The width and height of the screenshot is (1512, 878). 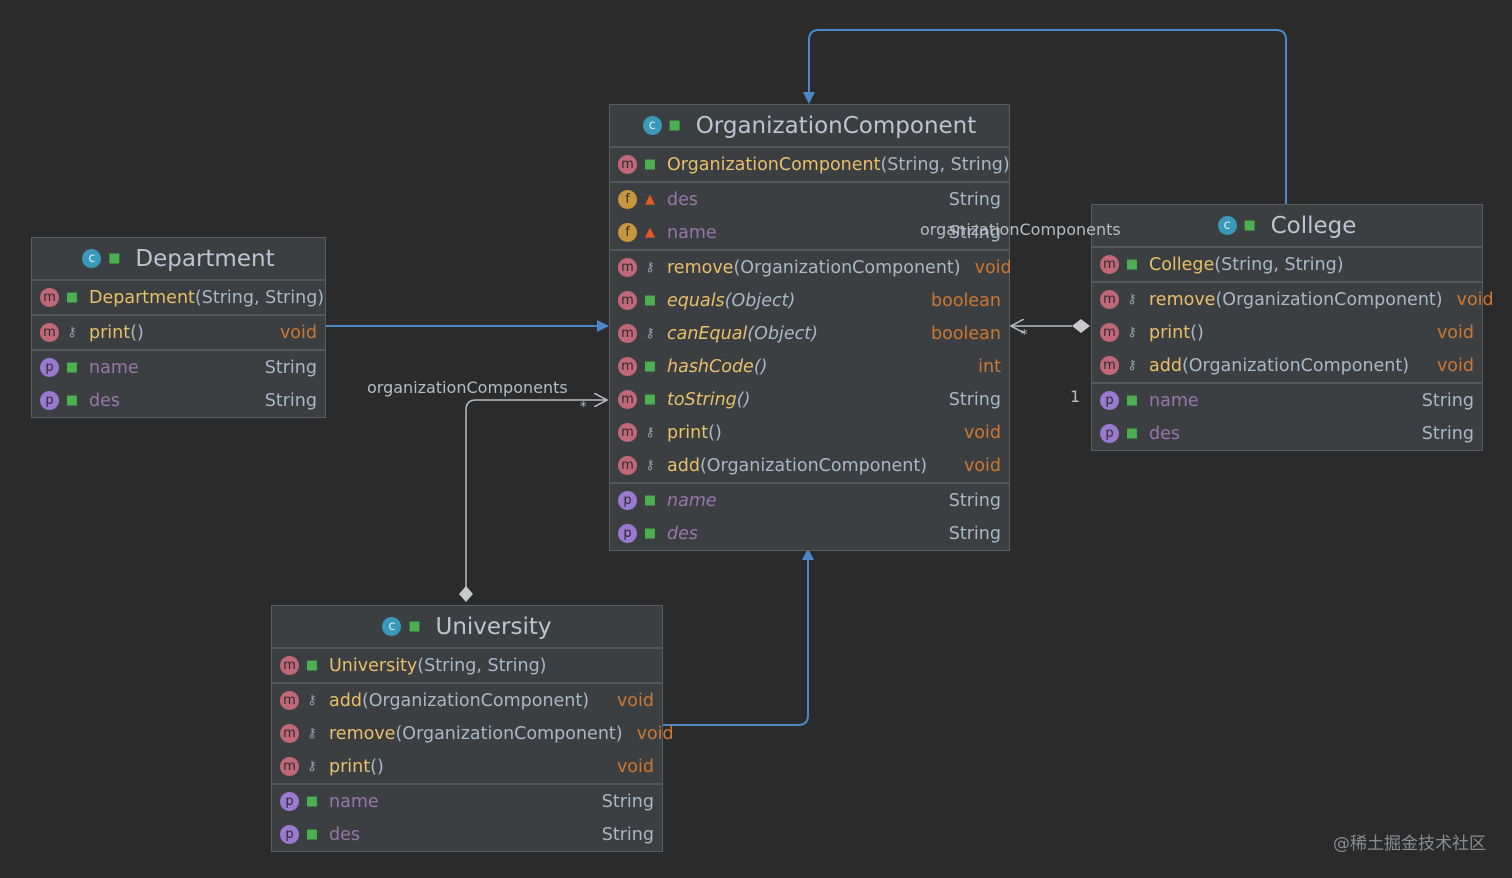 I want to click on class-title: OrganizationComponent, so click(x=836, y=125).